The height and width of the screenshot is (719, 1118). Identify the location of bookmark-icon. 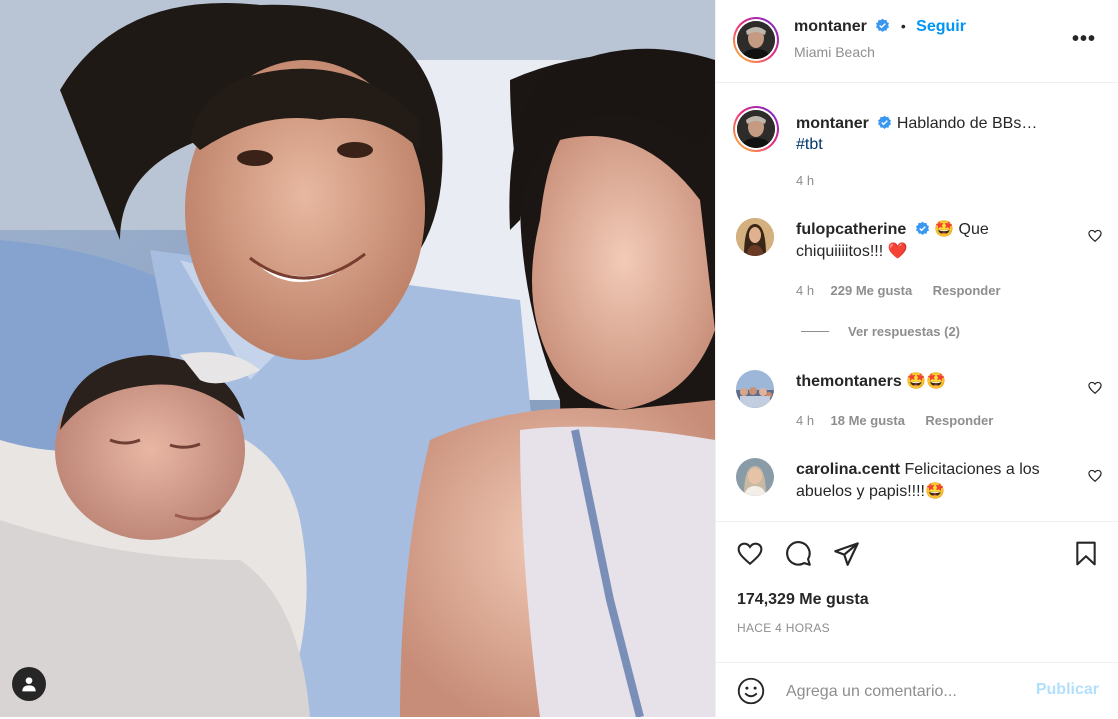
(1086, 553).